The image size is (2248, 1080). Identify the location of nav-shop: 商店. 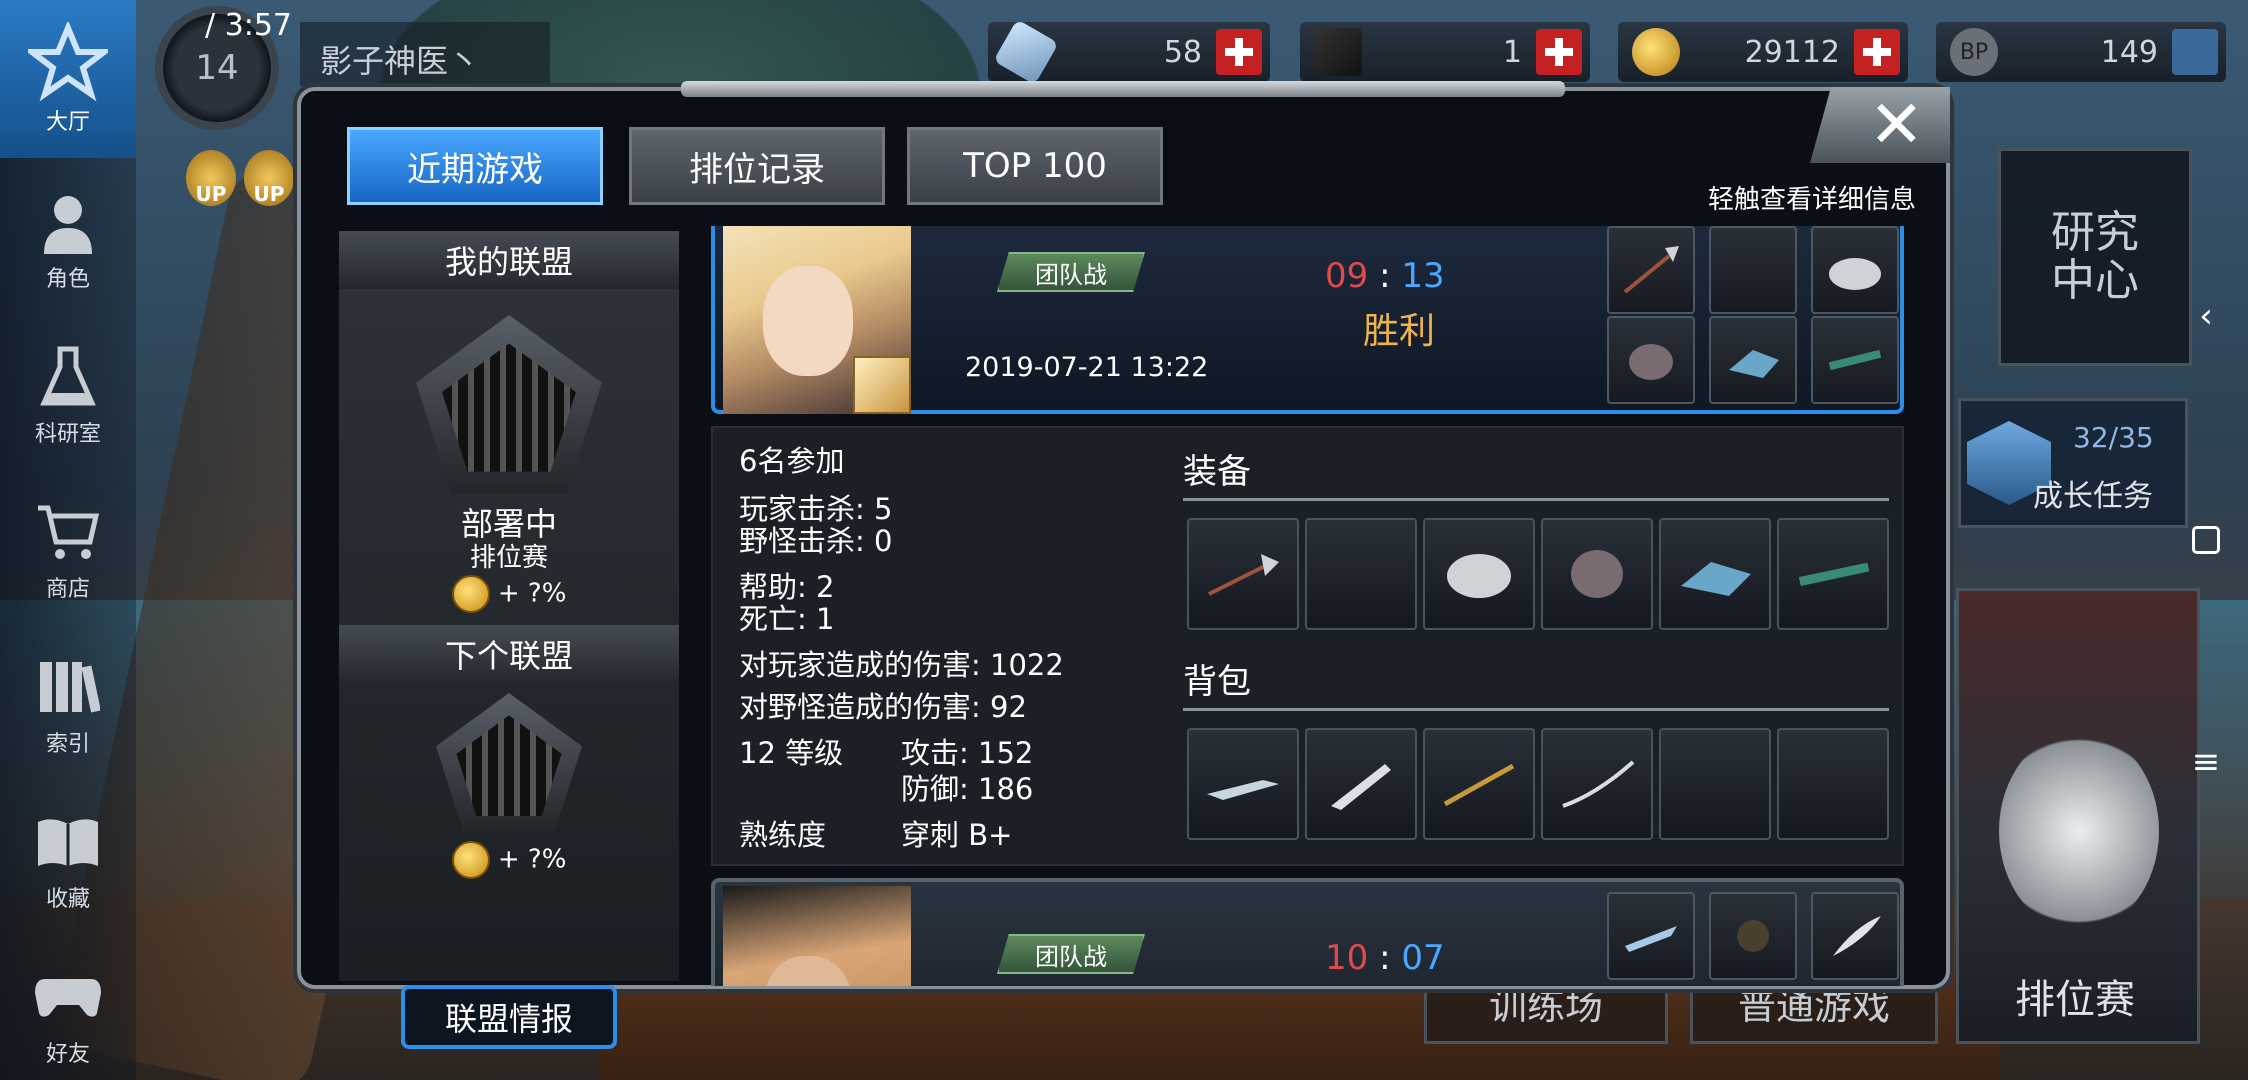
(68, 550).